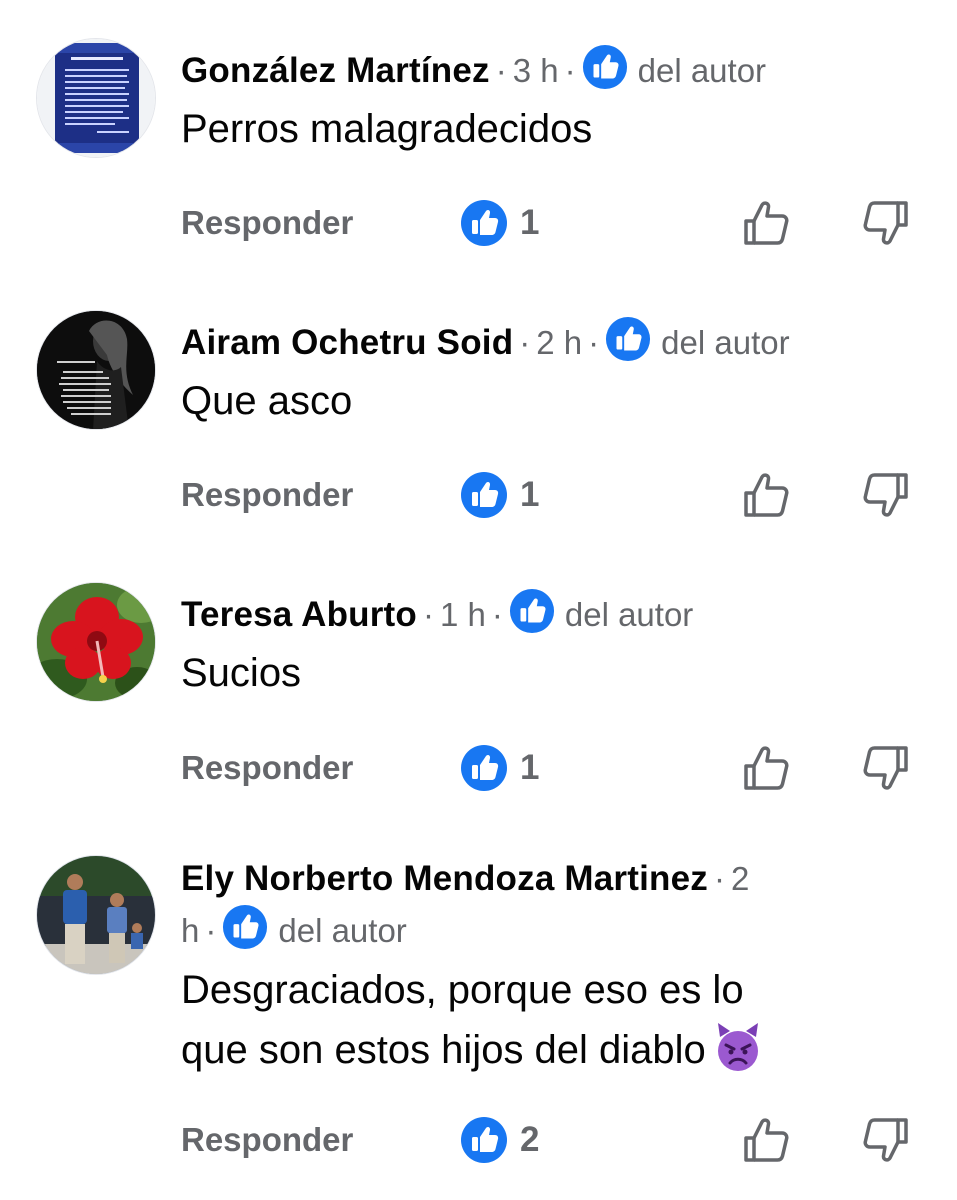 This screenshot has height=1200, width=957. I want to click on comment-text-line: que son estos hijos del diablo, so click(443, 1050).